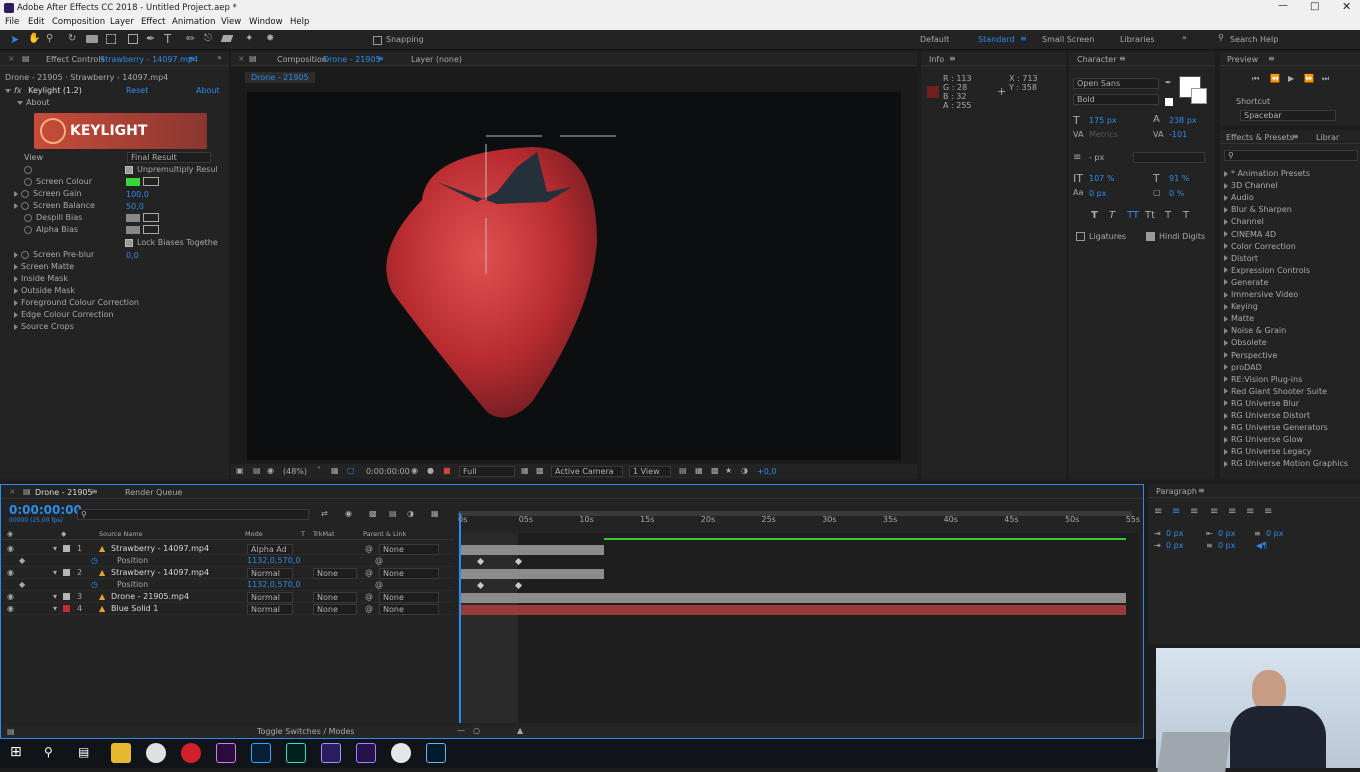 This screenshot has height=772, width=1360. Describe the element at coordinates (1183, 120) in the screenshot. I see `leading-value: 238 px` at that location.